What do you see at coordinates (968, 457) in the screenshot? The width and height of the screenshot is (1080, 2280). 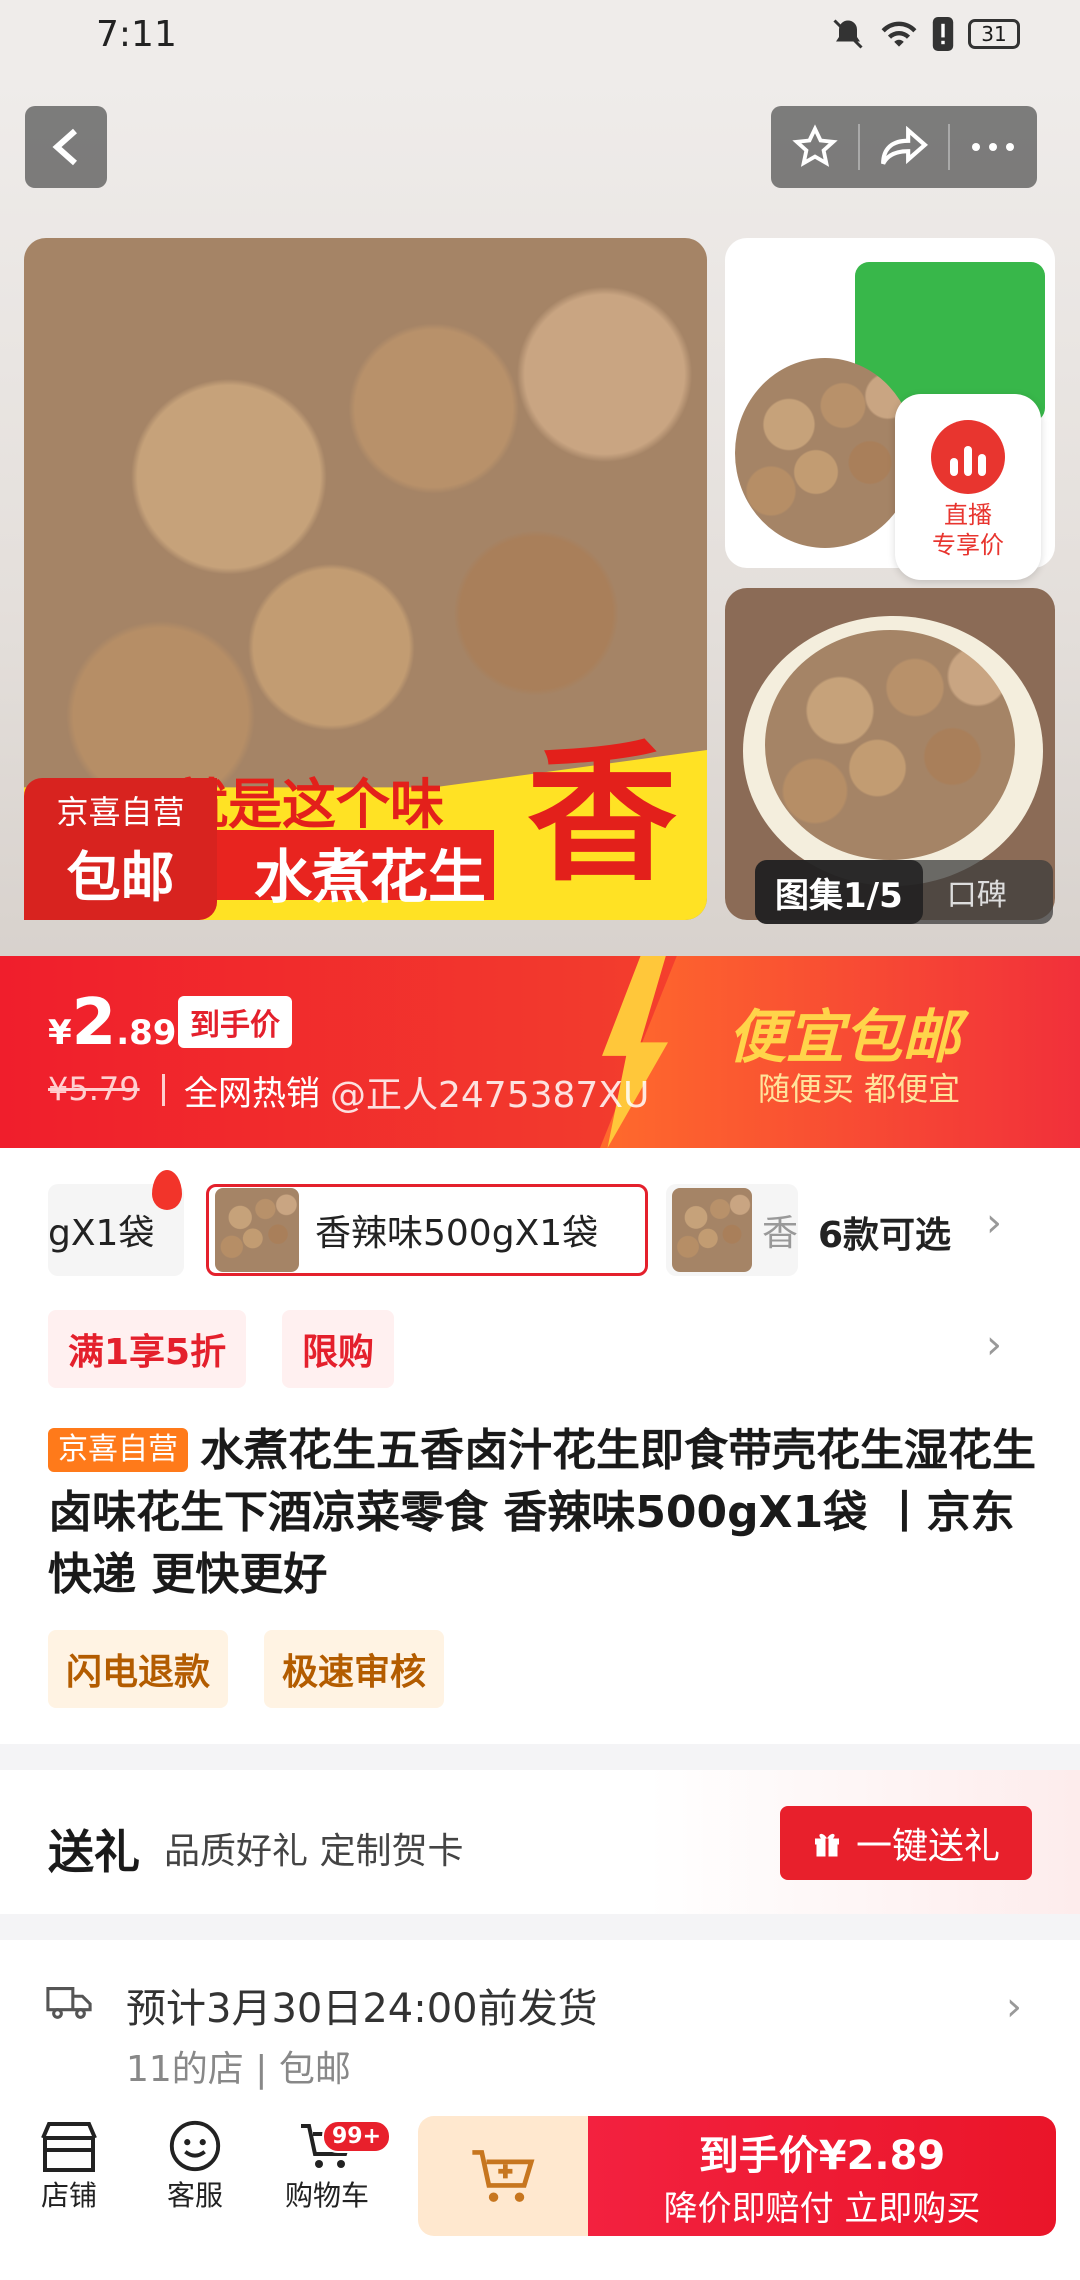 I see `live-icon` at bounding box center [968, 457].